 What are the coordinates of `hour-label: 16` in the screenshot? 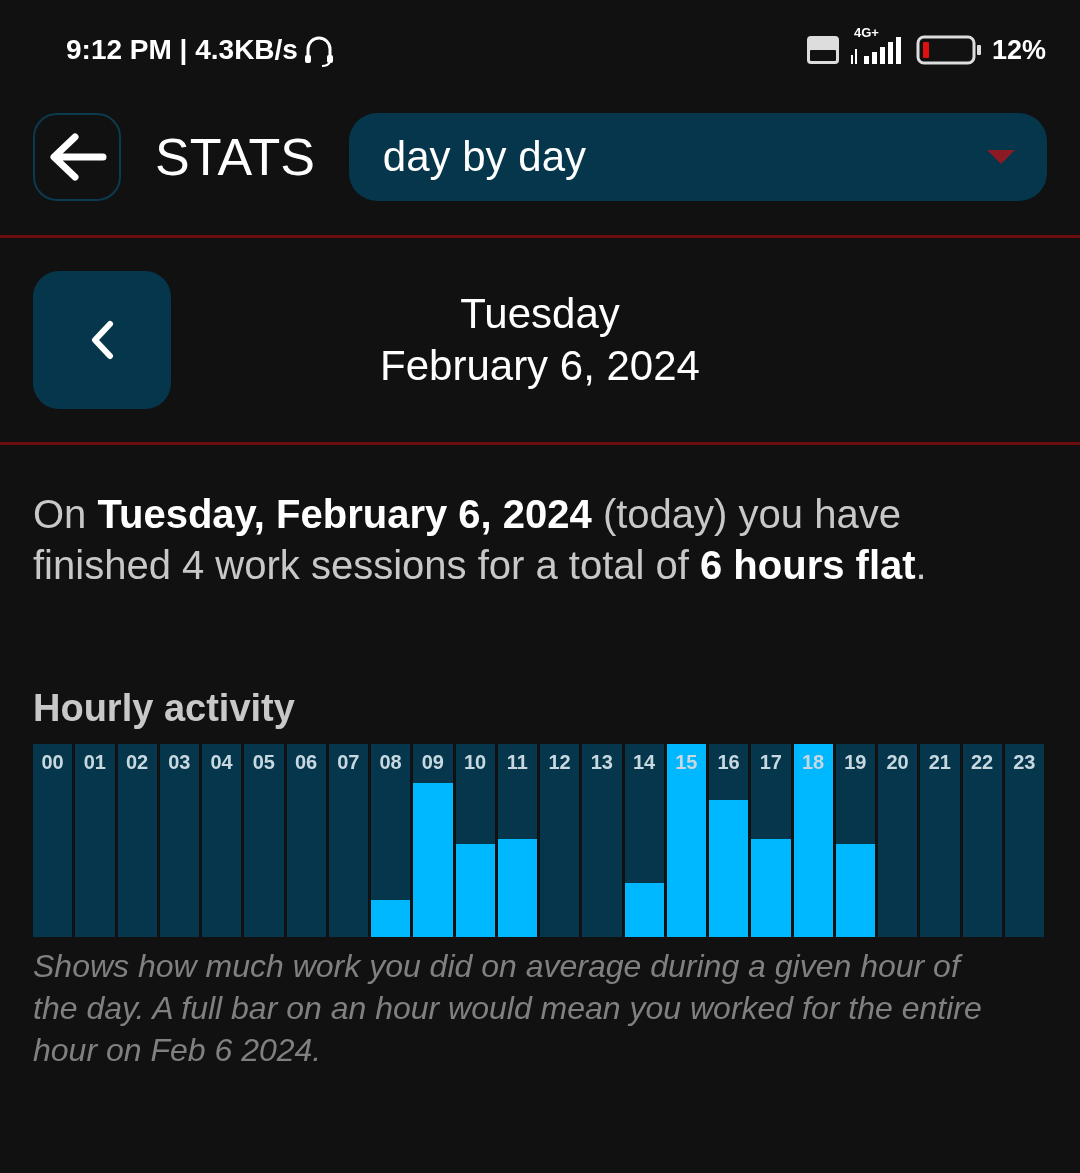 It's located at (728, 762).